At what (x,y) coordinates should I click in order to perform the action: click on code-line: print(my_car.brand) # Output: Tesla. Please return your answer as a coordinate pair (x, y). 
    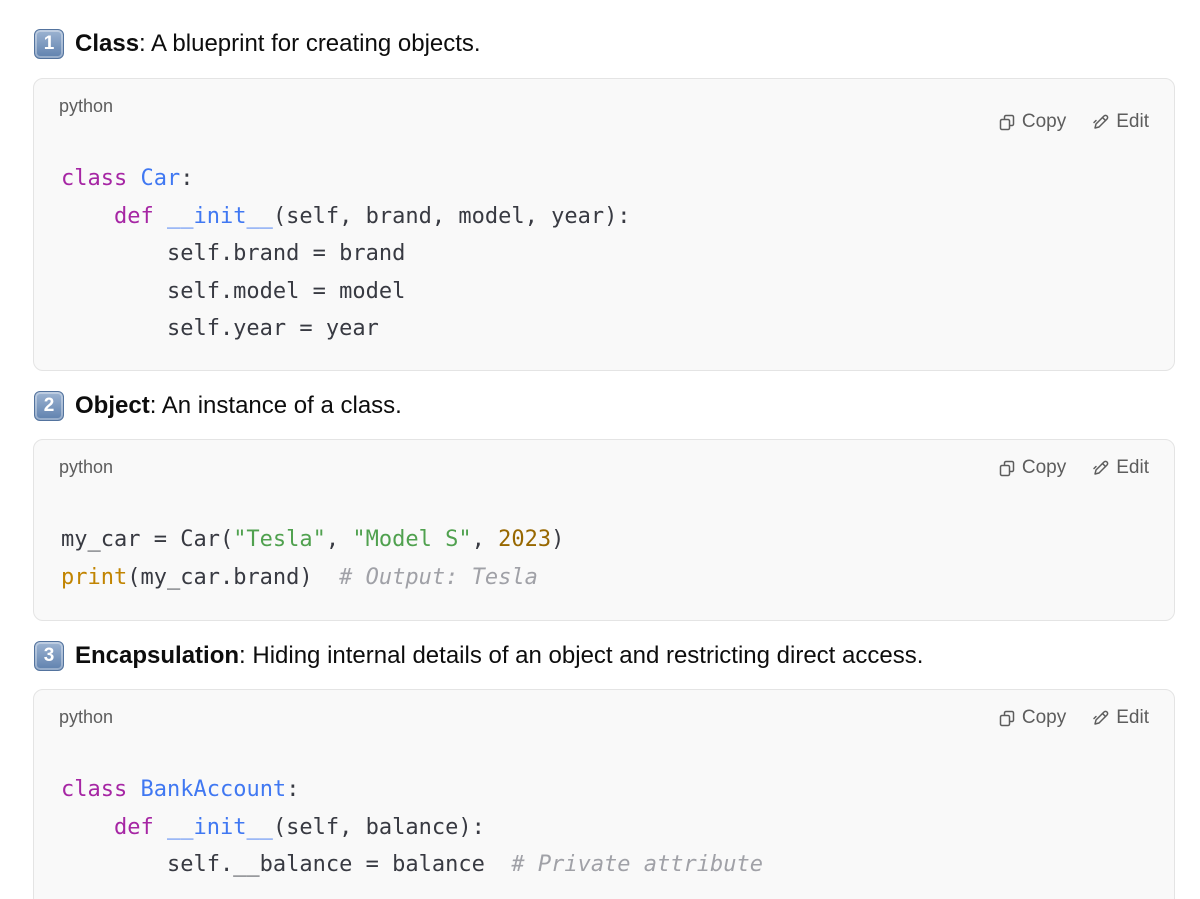
    Looking at the image, I should click on (312, 578).